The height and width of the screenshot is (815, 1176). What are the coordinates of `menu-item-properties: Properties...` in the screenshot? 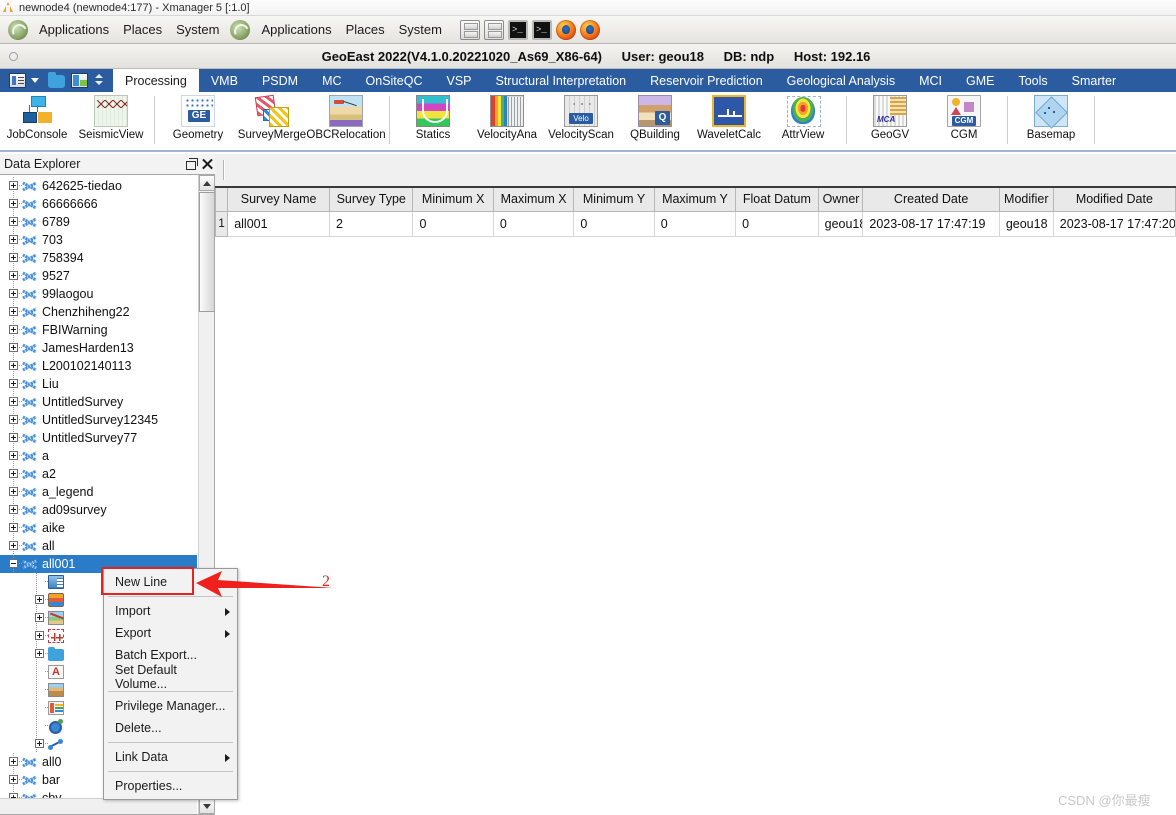 It's located at (170, 786).